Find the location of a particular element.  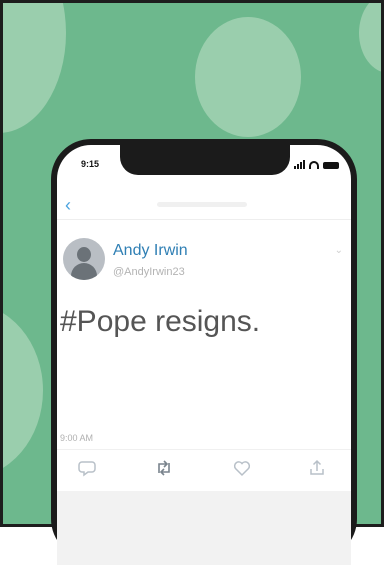

retweet-icon is located at coordinates (164, 468).